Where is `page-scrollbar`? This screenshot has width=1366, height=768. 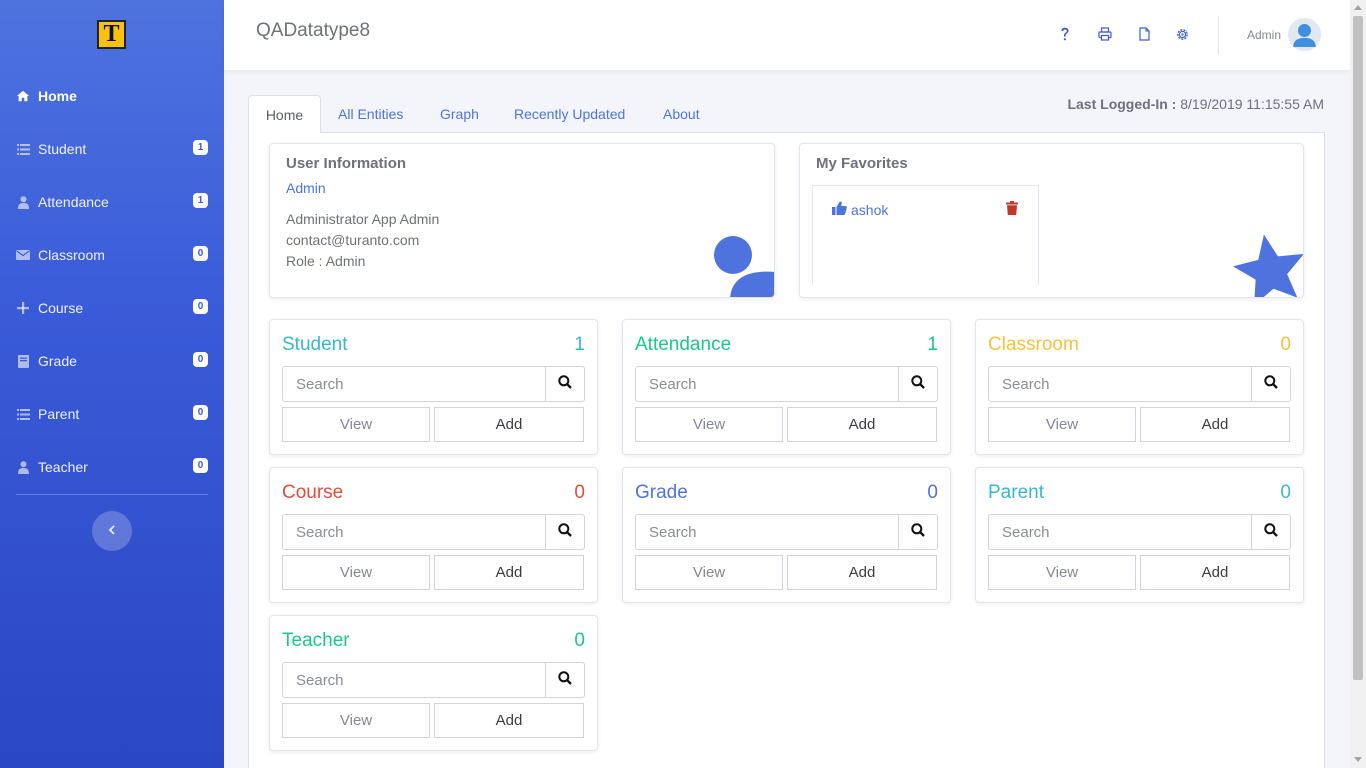
page-scrollbar is located at coordinates (1358, 384).